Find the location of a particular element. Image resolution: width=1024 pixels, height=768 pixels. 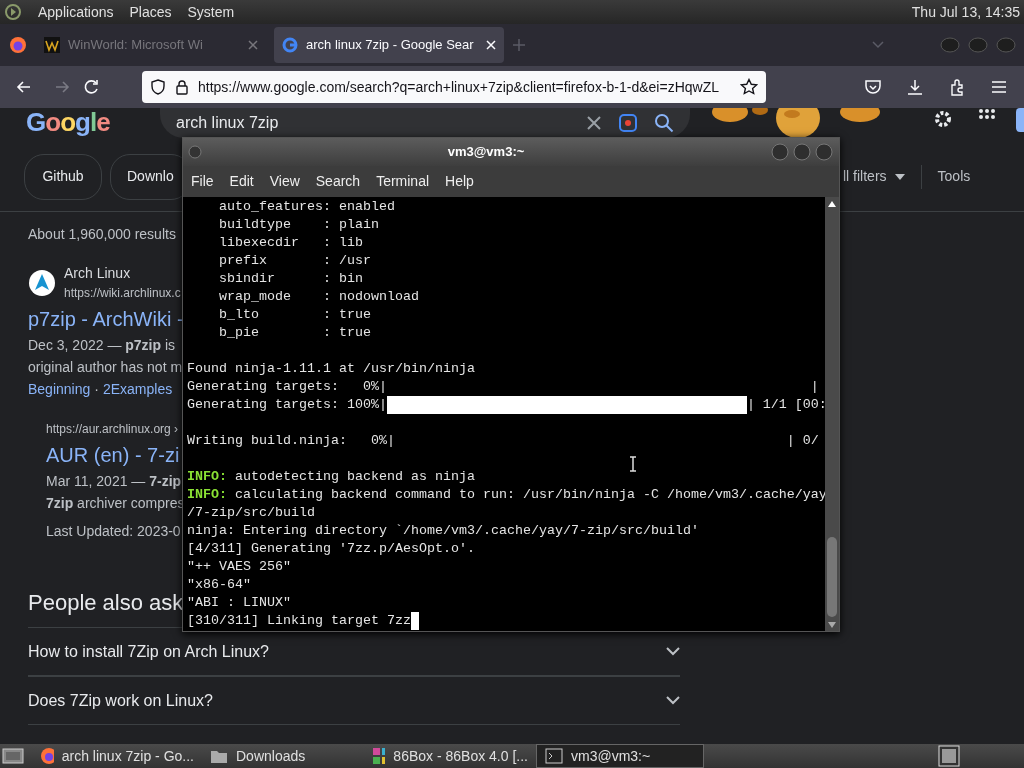

taskbar-item: Downloads is located at coordinates (283, 756).